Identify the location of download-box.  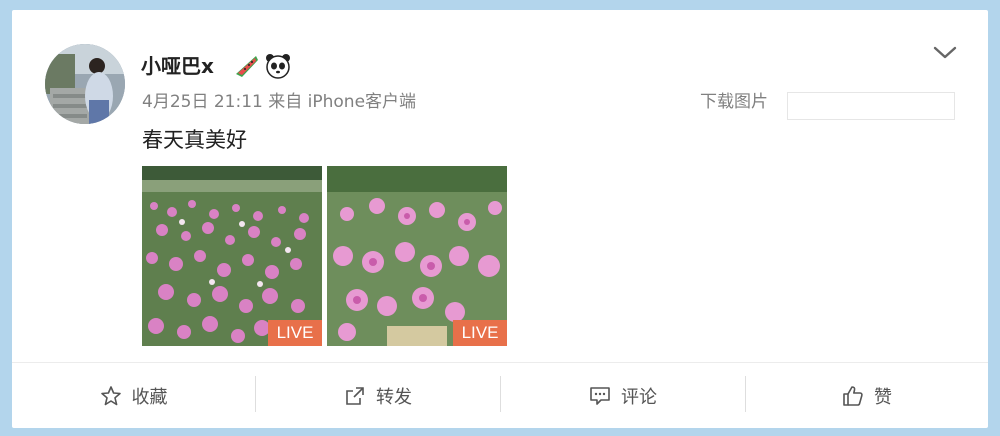
(871, 106).